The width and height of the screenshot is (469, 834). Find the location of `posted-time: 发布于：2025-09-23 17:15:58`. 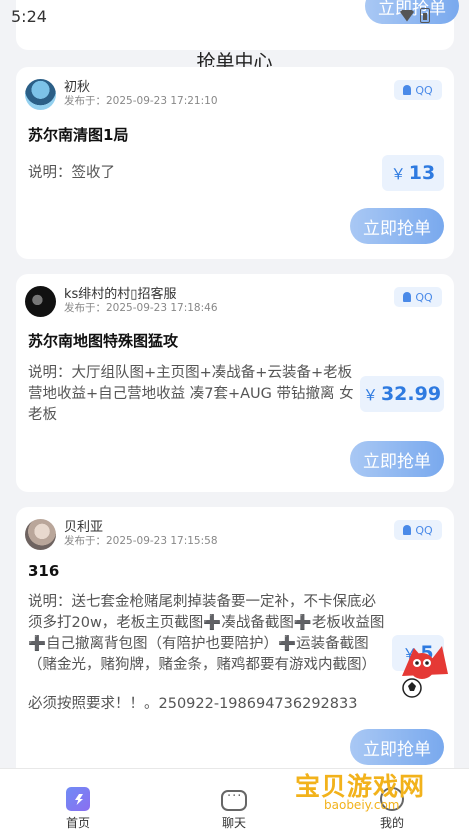

posted-time: 发布于：2025-09-23 17:15:58 is located at coordinates (141, 541).